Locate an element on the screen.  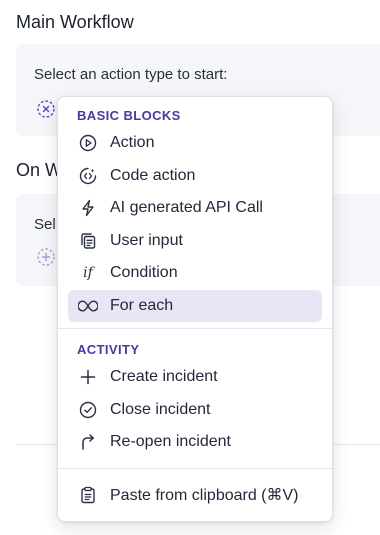
menu-item-label: User input is located at coordinates (146, 240).